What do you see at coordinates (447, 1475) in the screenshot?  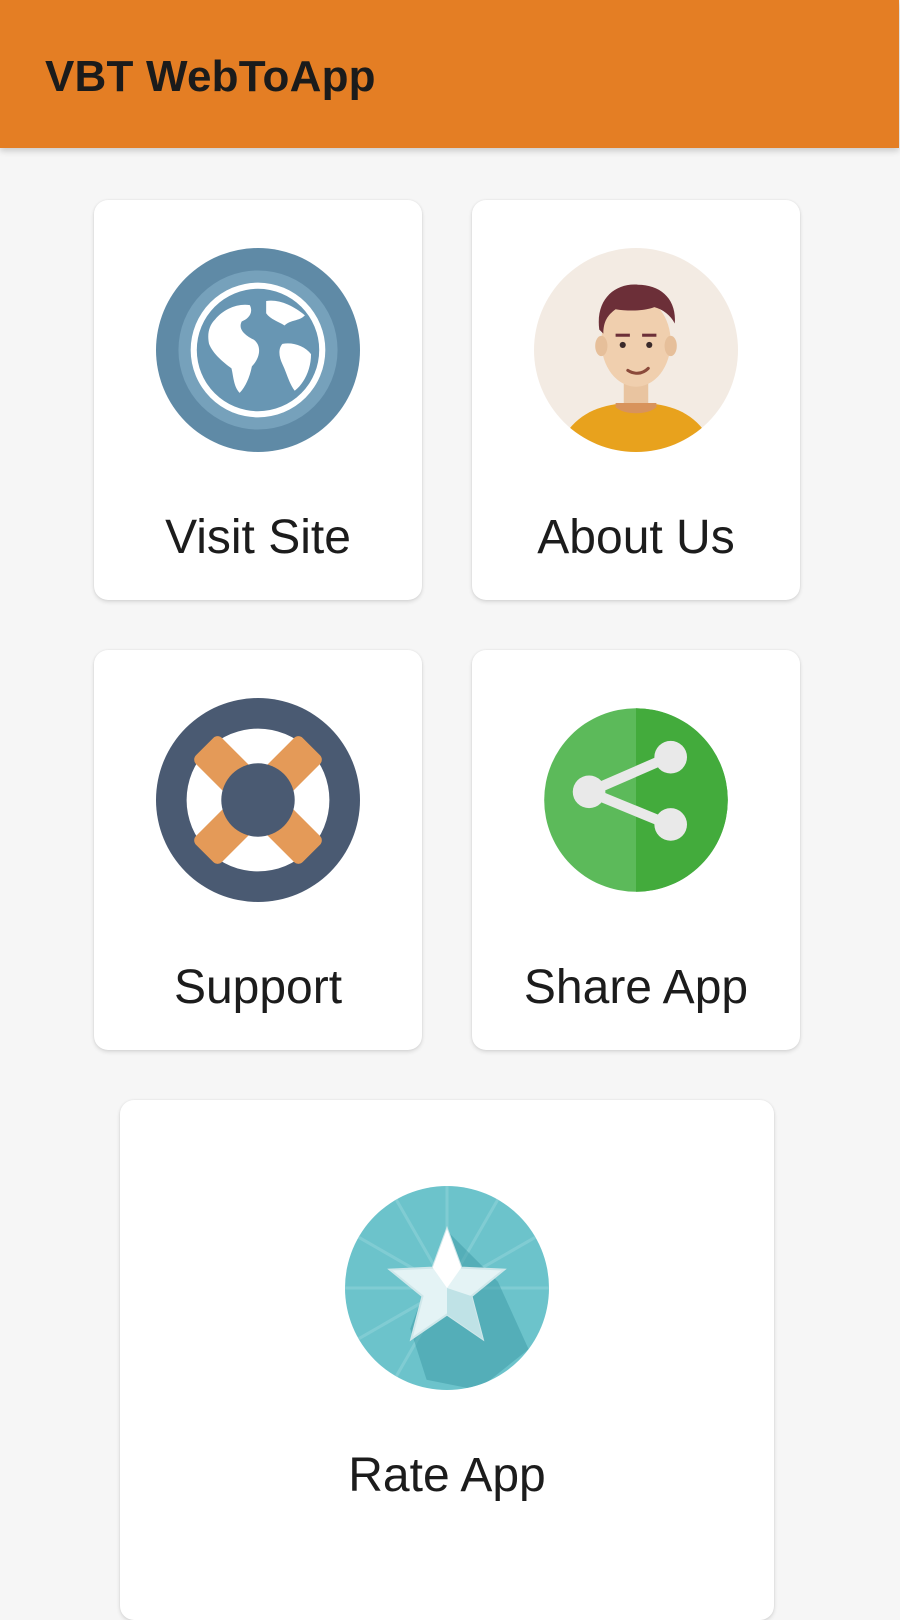 I see `rate-app-label: Rate App` at bounding box center [447, 1475].